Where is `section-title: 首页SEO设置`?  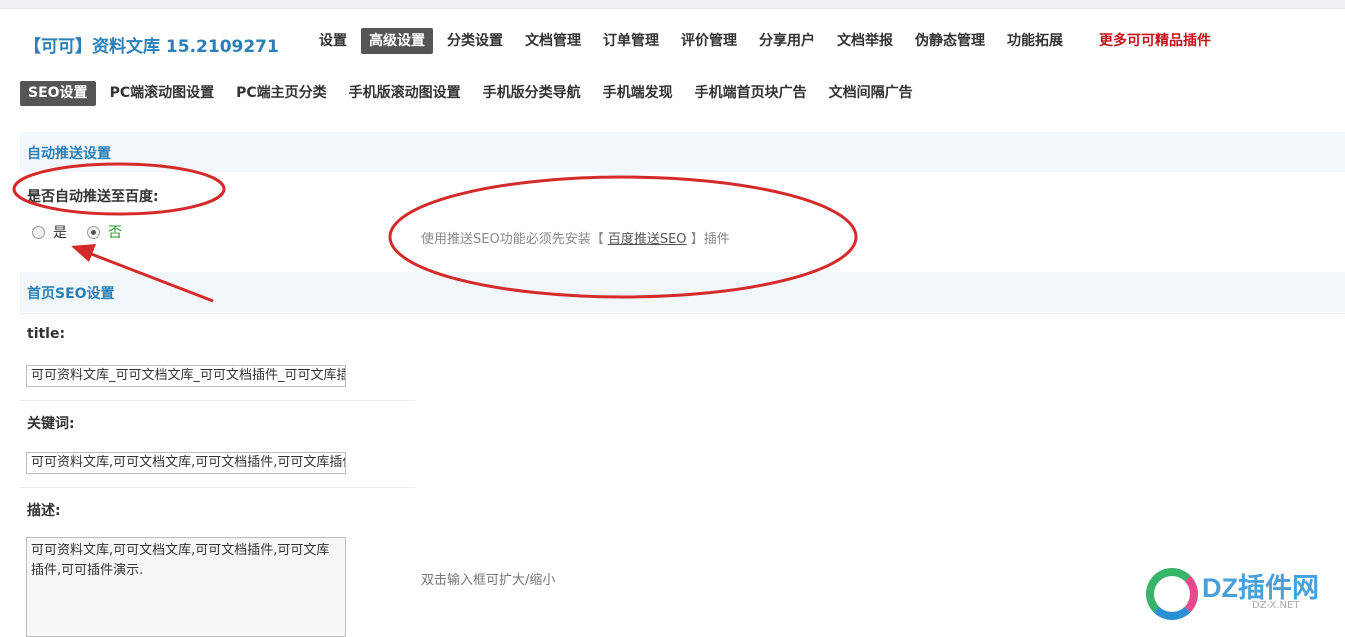
section-title: 首页SEO设置 is located at coordinates (71, 294).